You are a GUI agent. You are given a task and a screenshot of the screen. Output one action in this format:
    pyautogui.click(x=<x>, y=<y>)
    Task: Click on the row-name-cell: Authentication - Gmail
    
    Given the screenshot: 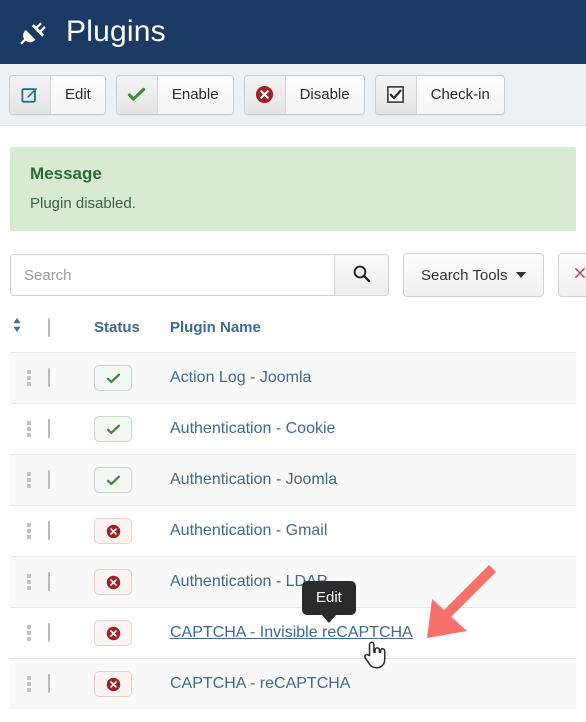 What is the action you would take?
    pyautogui.click(x=373, y=531)
    